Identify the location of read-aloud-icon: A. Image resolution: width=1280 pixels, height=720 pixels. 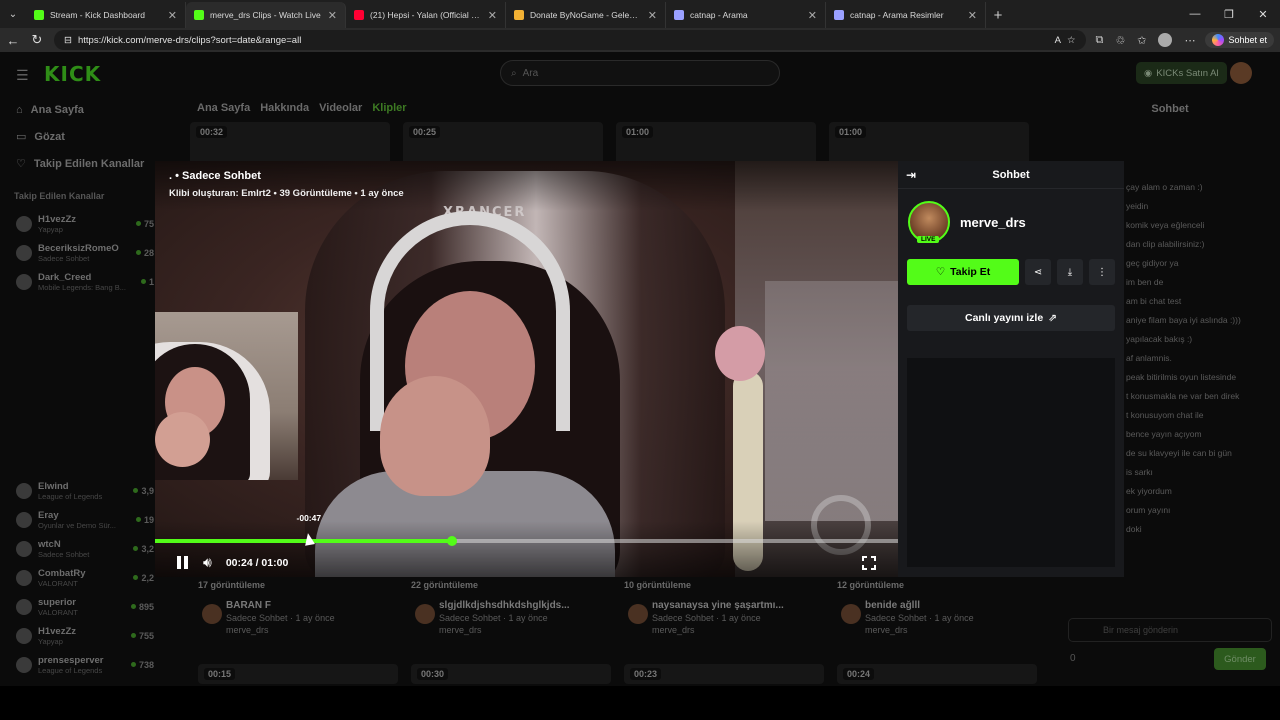
(1058, 40).